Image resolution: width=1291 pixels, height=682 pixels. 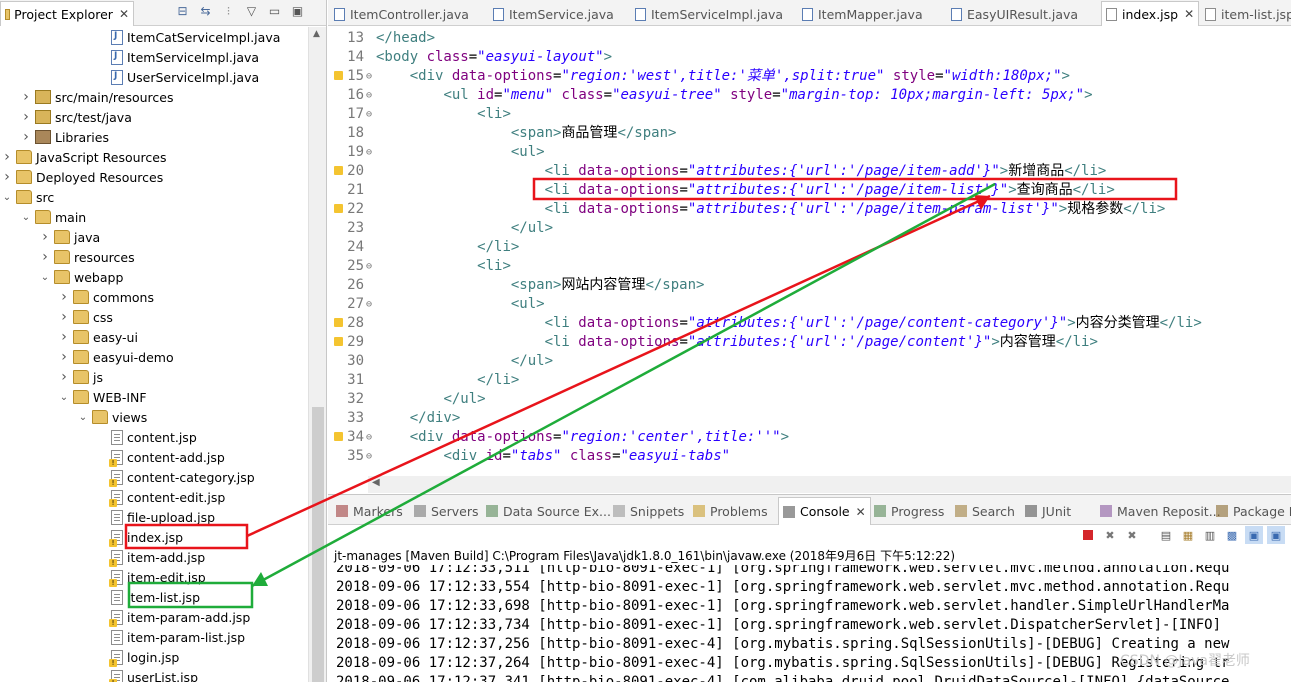 What do you see at coordinates (154, 397) in the screenshot?
I see `tree-item: ⌄ WEB-INF` at bounding box center [154, 397].